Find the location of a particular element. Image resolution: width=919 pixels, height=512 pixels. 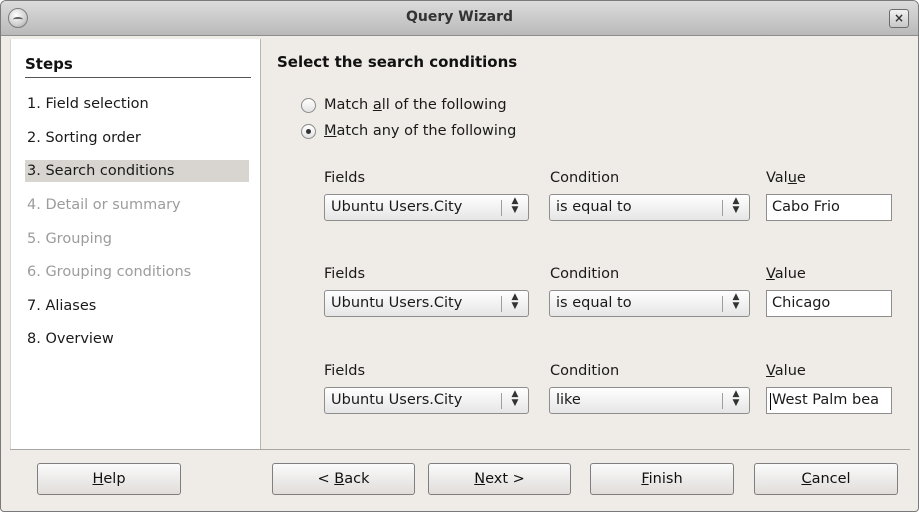

text-caret is located at coordinates (770, 401).